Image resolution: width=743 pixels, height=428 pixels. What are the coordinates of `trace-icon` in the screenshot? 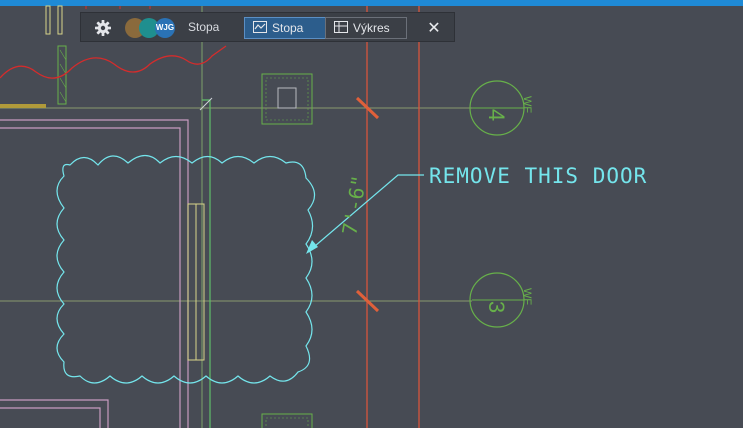 It's located at (260, 28).